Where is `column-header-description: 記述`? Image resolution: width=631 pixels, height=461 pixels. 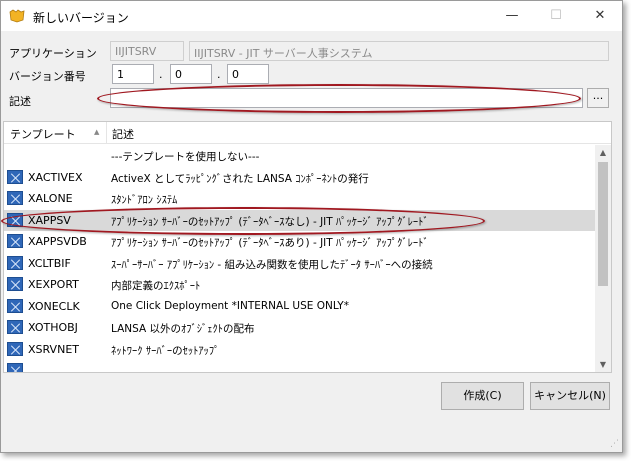 column-header-description: 記述 is located at coordinates (123, 134).